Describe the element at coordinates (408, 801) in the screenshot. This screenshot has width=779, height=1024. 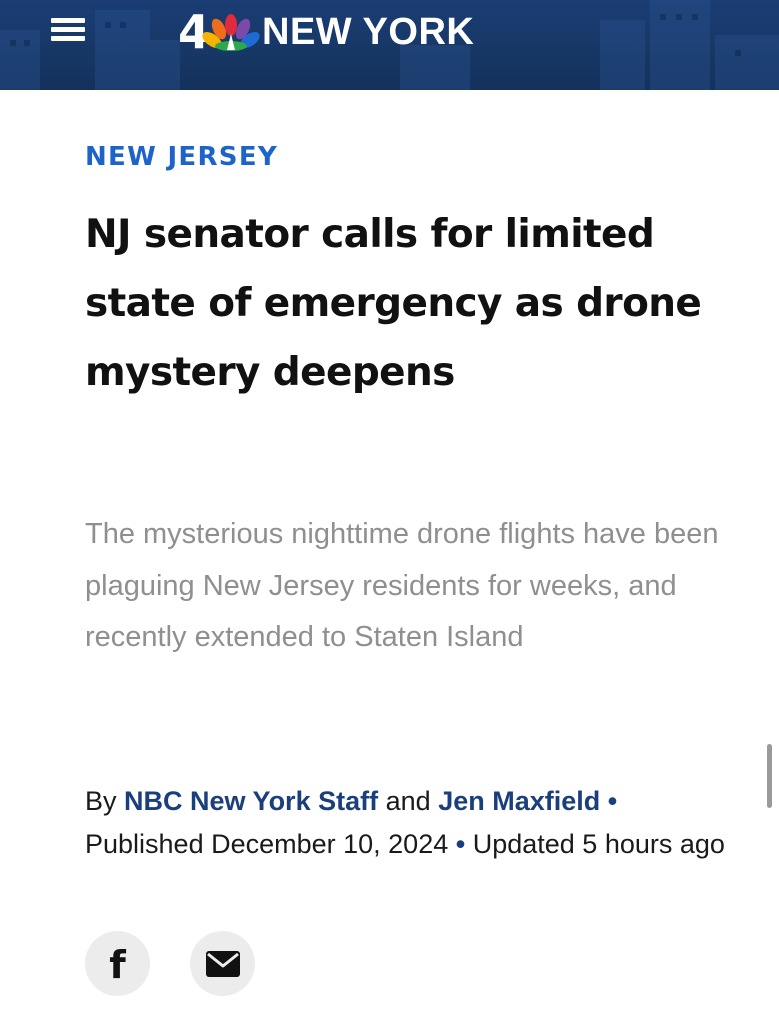
I see `byline-conjunction: and` at that location.